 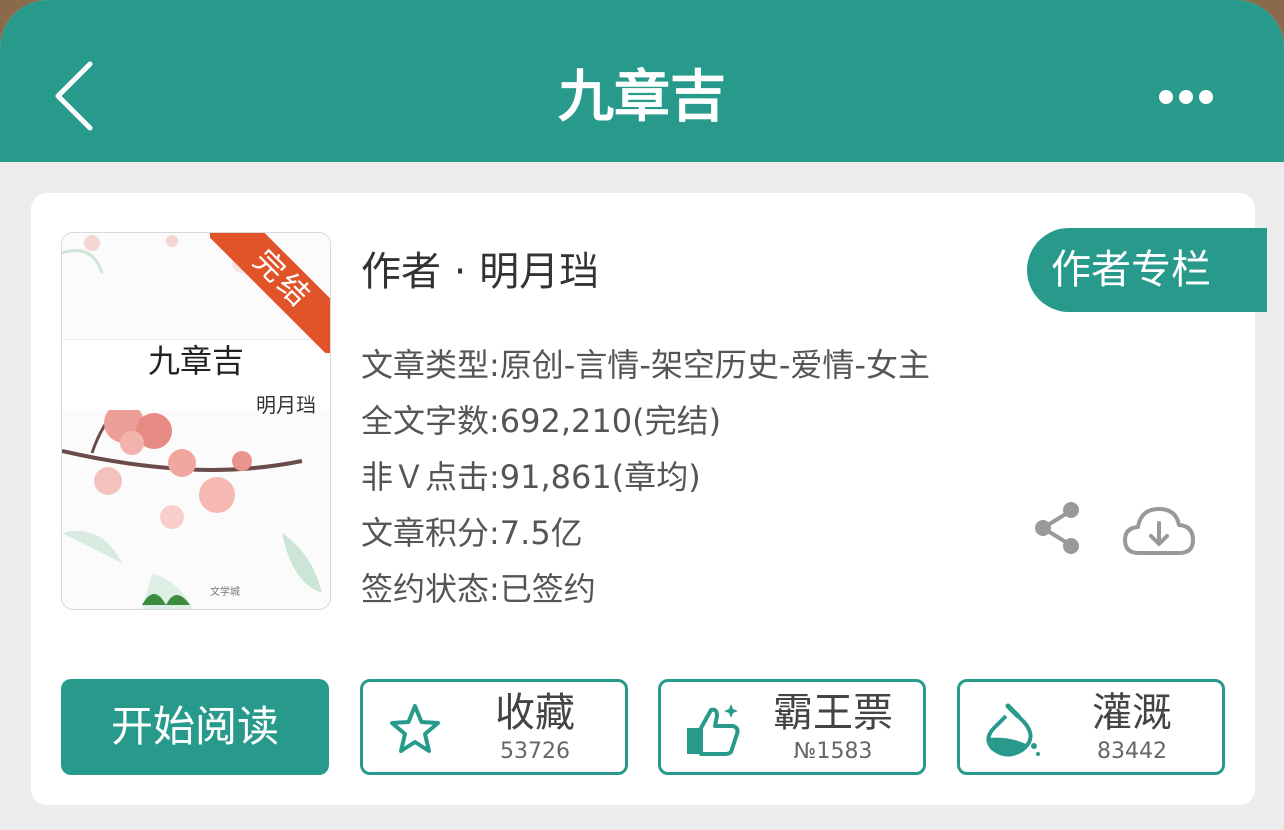 I want to click on info-word-count: 全文字数:692,210(完结), so click(x=541, y=421).